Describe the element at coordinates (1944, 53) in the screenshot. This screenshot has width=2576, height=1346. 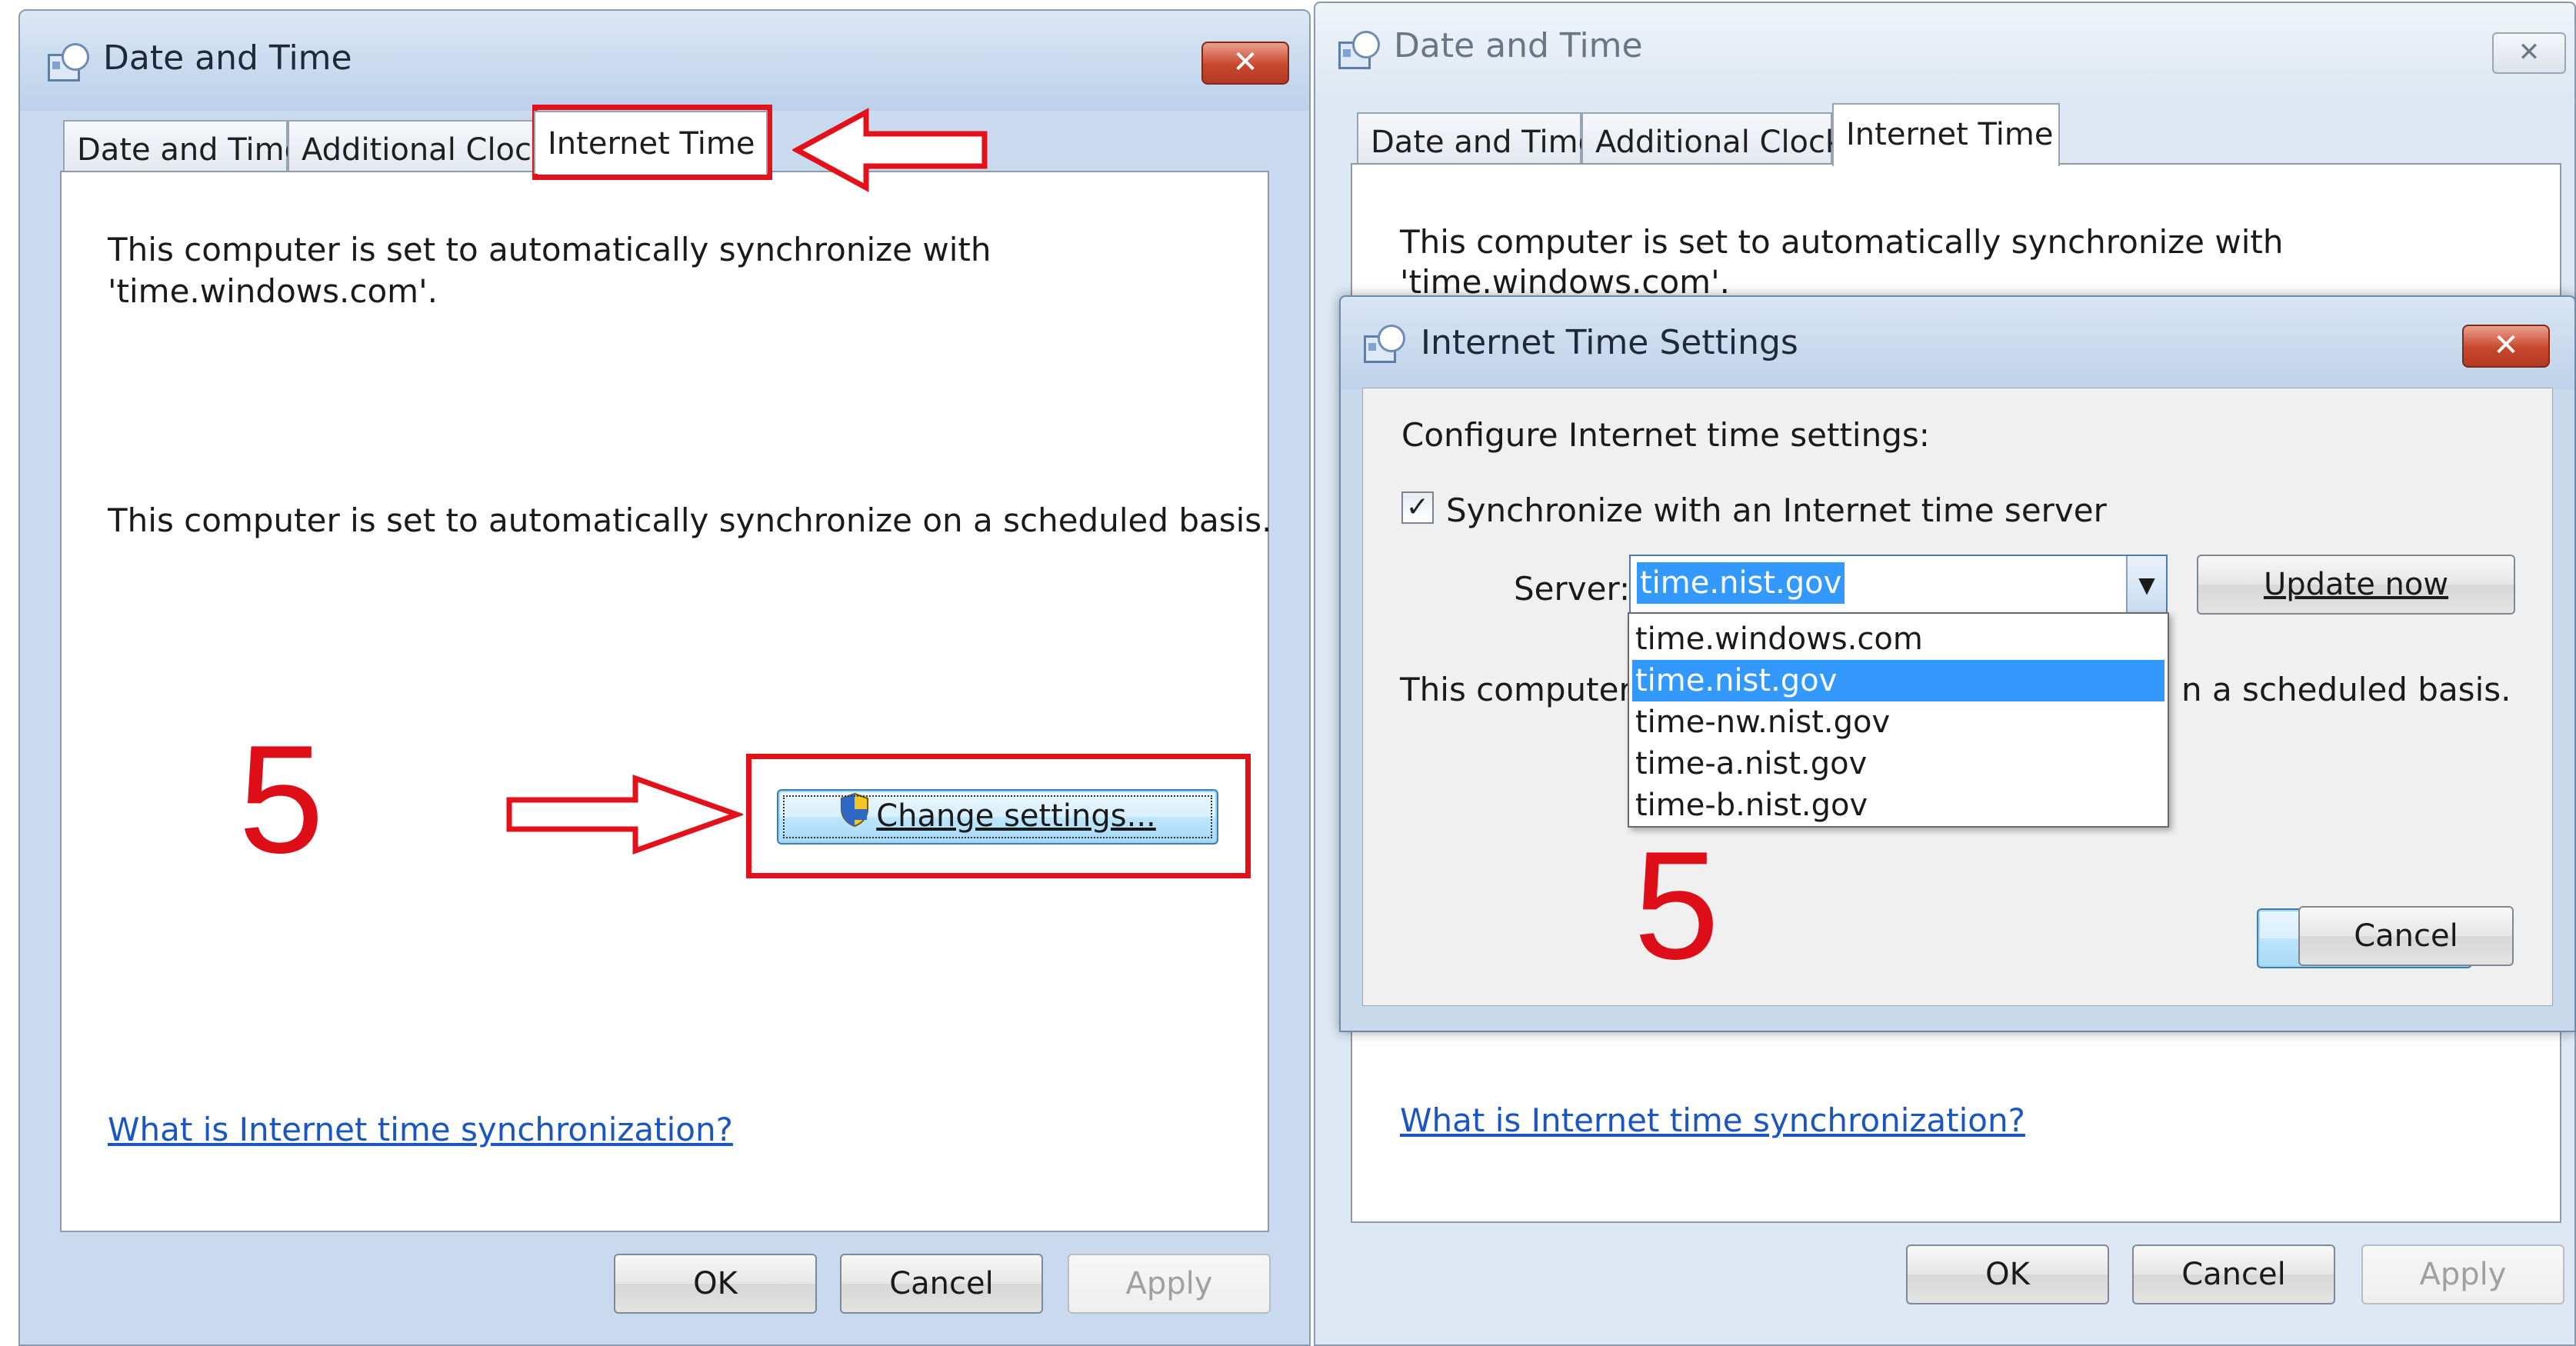
I see `right-window-titlebar: Date and Time ✕` at that location.